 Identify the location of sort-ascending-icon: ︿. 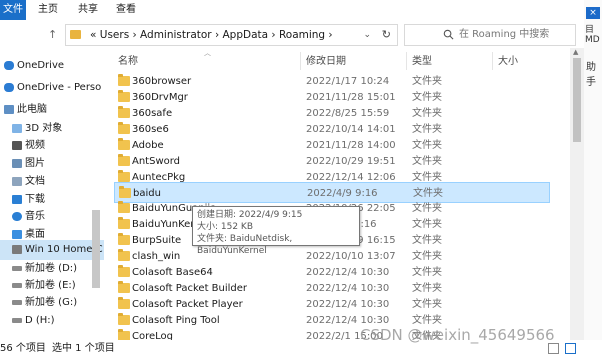
(207, 53).